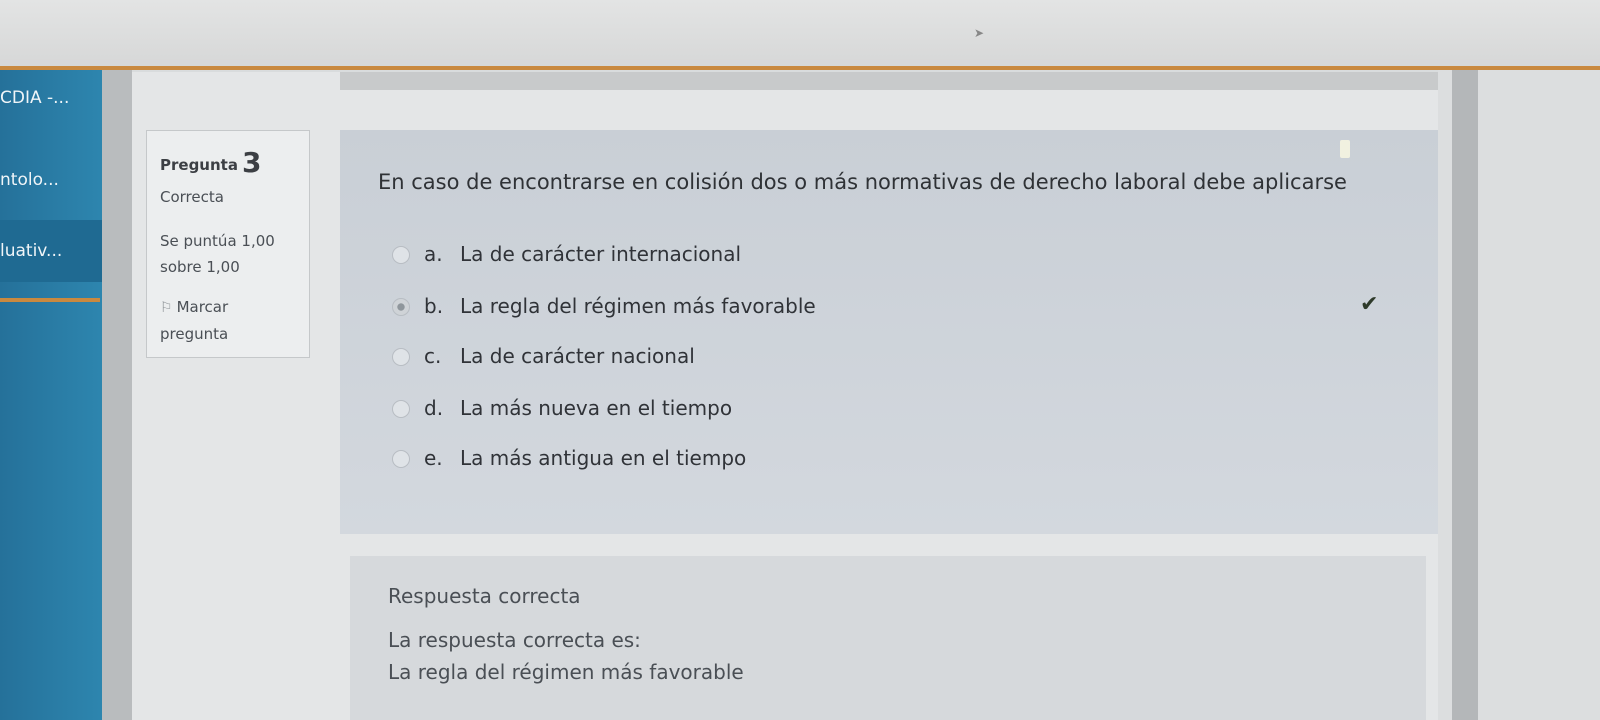 This screenshot has height=720, width=1600. Describe the element at coordinates (800, 34) in the screenshot. I see `top-bar` at that location.